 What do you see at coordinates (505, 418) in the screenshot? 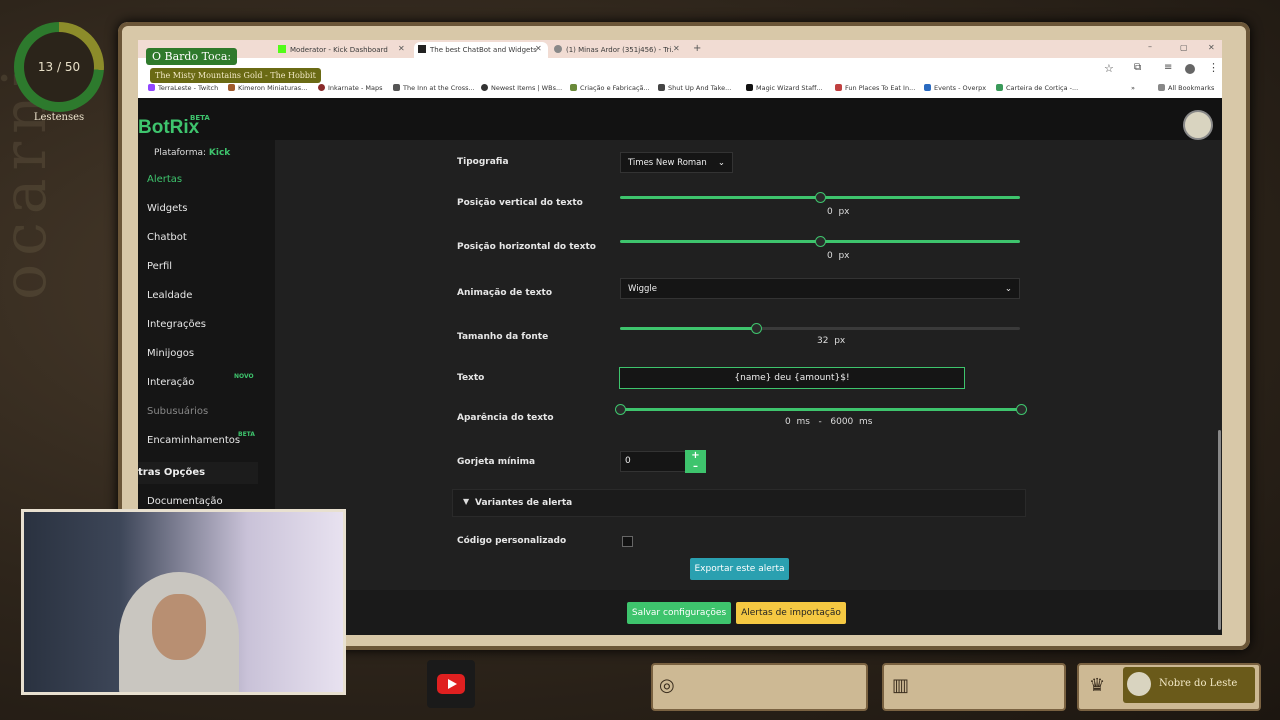
I see `text-appearance-label: Aparência do texto` at bounding box center [505, 418].